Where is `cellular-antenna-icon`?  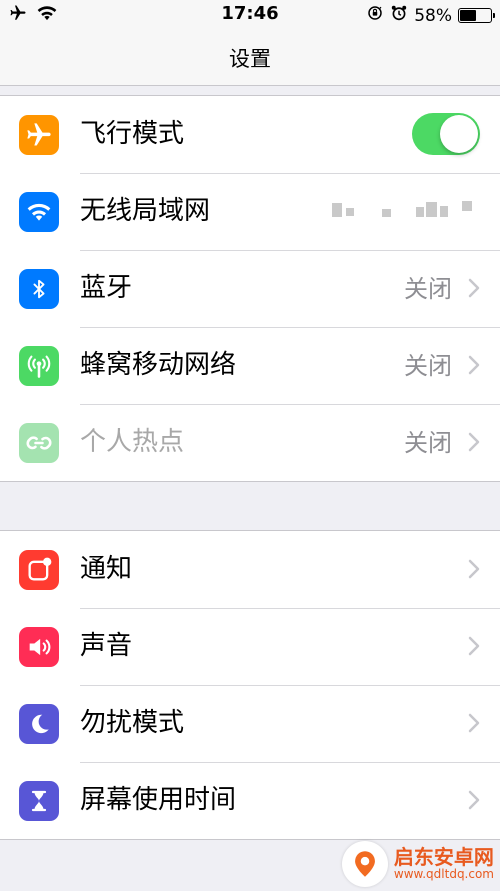
cellular-antenna-icon is located at coordinates (39, 366).